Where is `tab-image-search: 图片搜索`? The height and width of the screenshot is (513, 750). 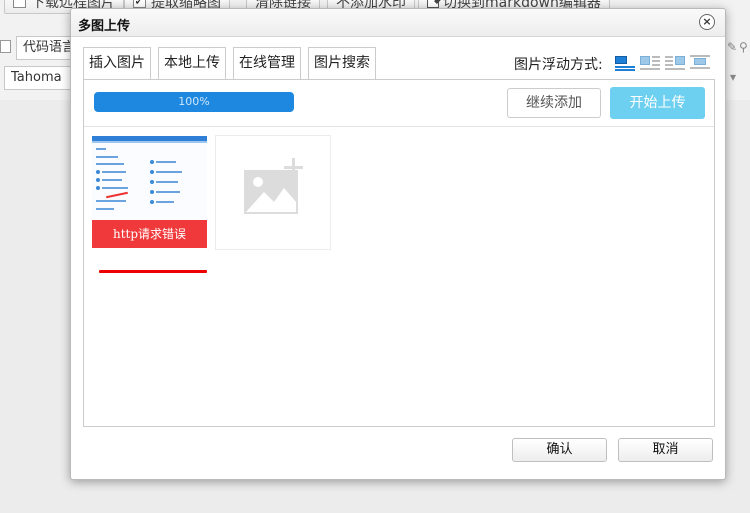 tab-image-search: 图片搜索 is located at coordinates (342, 63).